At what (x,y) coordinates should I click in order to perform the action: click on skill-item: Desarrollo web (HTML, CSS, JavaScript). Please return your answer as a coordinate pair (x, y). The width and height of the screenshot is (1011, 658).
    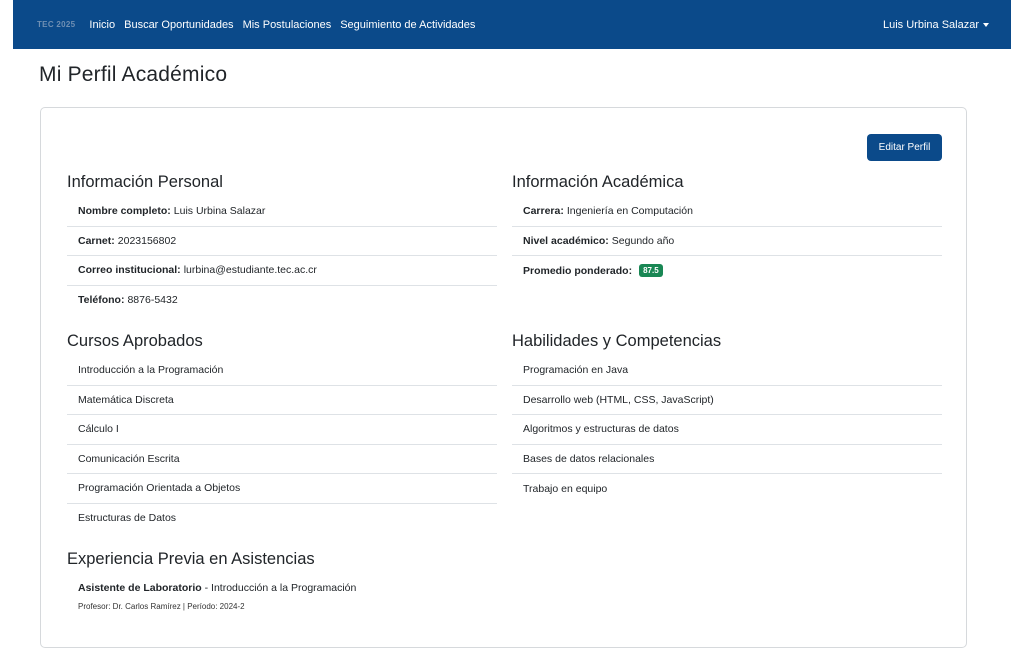
    Looking at the image, I should click on (727, 400).